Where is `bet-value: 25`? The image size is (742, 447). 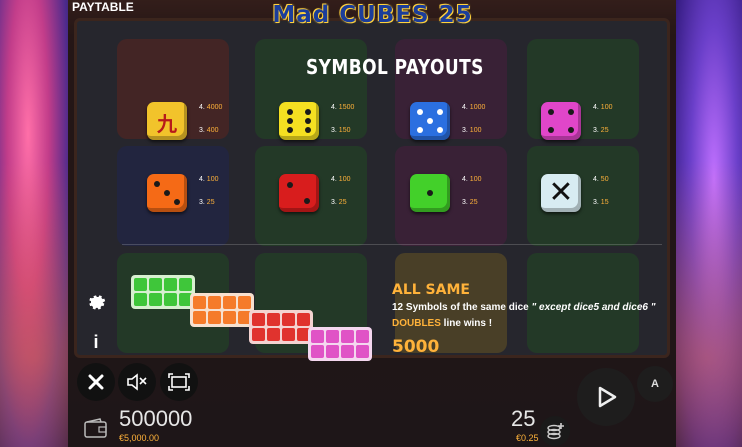
bet-value: 25 is located at coordinates (523, 418).